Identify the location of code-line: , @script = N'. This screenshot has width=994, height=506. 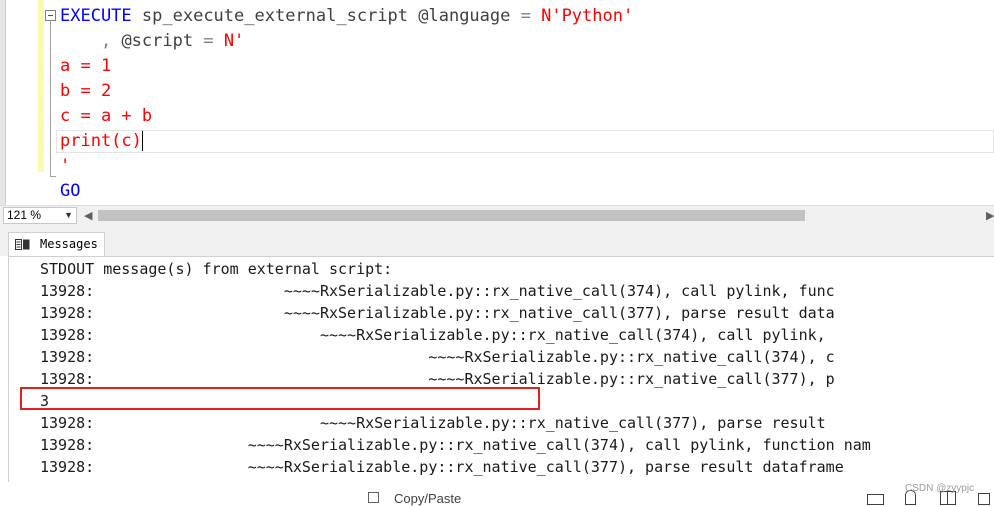
(152, 41).